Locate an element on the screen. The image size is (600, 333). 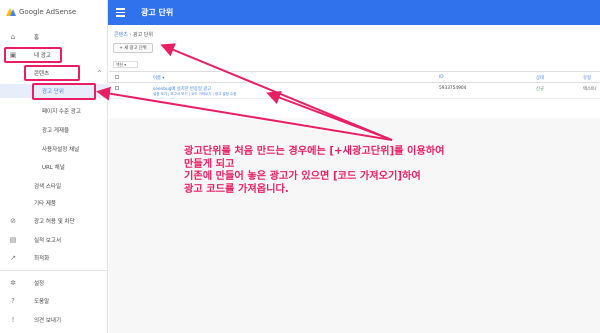
arrow-to-new-button is located at coordinates (276, 92).